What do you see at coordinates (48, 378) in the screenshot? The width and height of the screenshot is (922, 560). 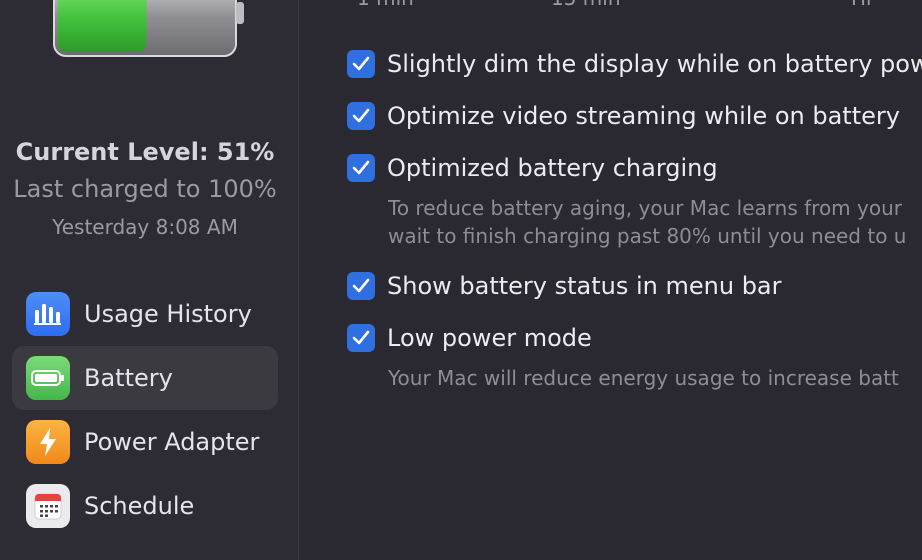 I see `battery-icon` at bounding box center [48, 378].